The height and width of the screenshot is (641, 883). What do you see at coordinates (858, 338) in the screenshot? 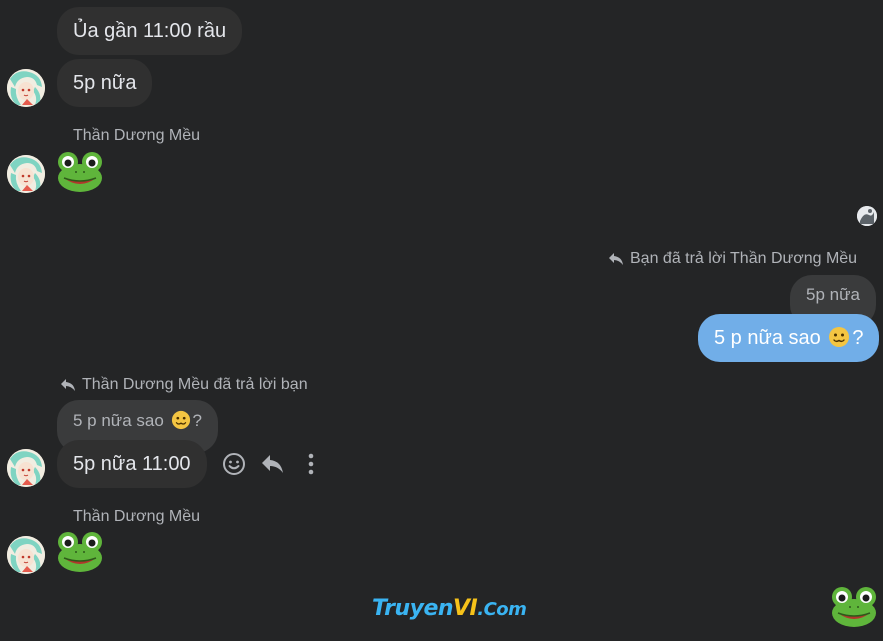
I see `message-suffix: ?` at bounding box center [858, 338].